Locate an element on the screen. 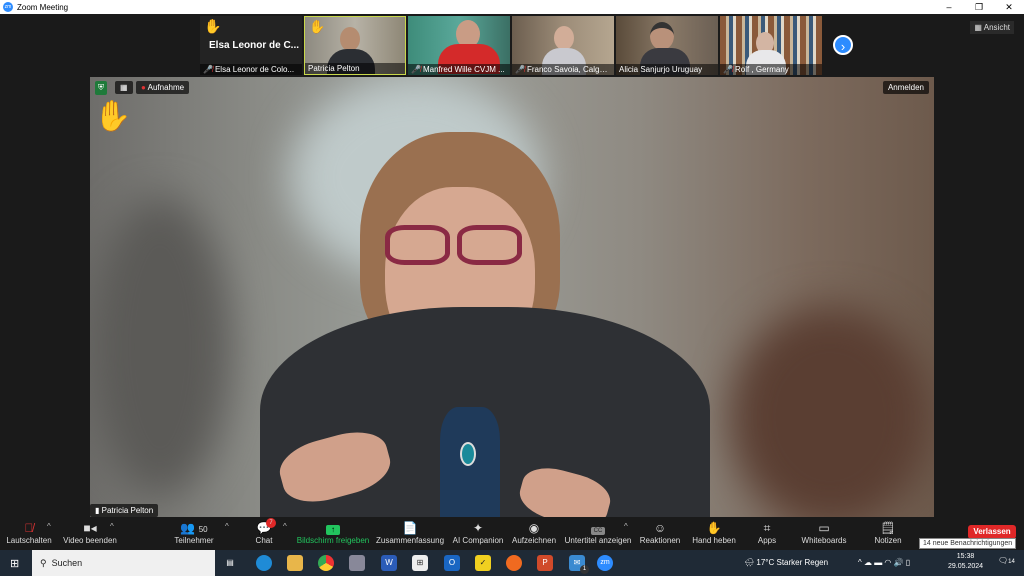  thumbnail-rolf: 🎤̸ Rolf , Germany is located at coordinates (771, 45).